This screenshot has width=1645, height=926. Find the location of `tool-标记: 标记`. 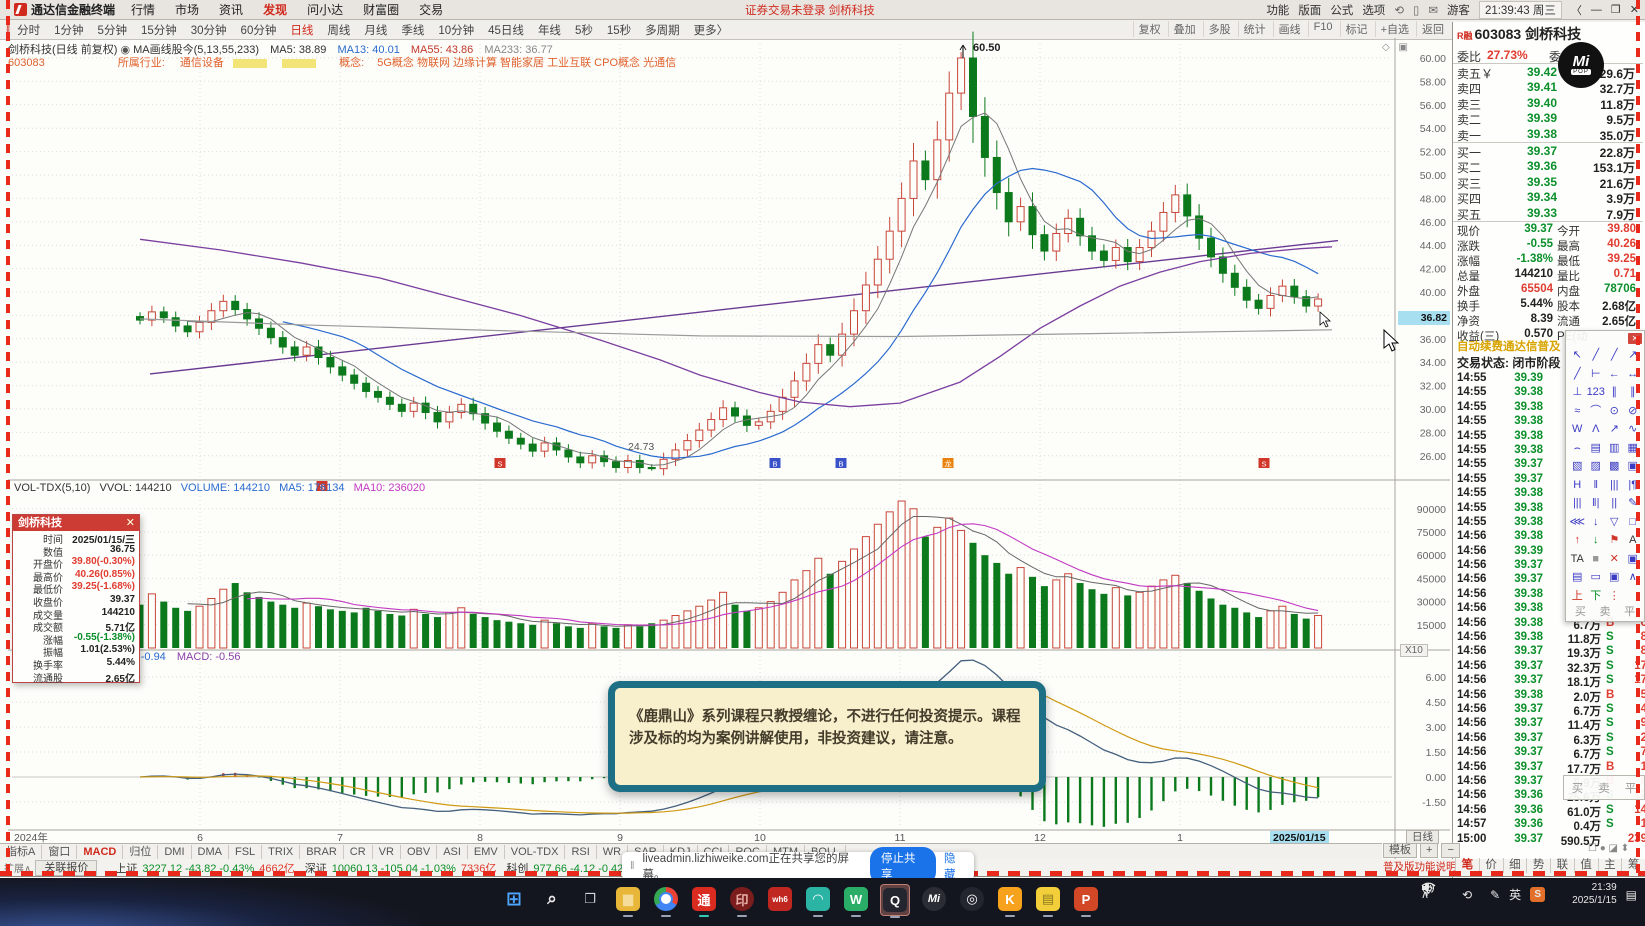

tool-标记: 标记 is located at coordinates (1356, 29).